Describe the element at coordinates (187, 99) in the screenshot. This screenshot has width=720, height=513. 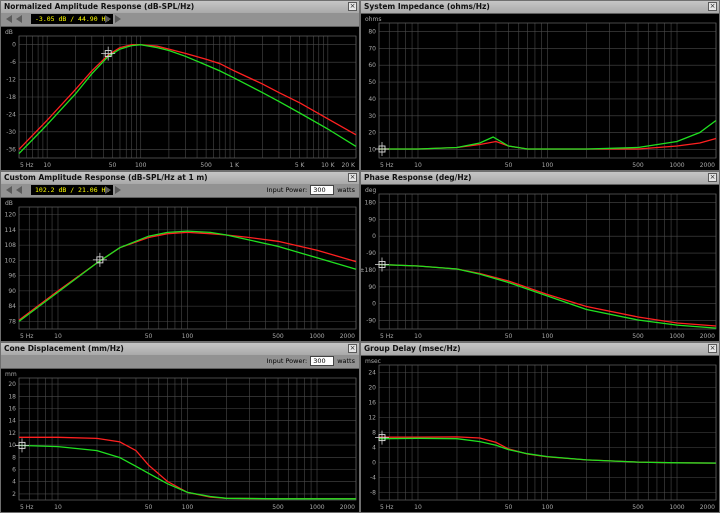
I see `series-line-green` at that location.